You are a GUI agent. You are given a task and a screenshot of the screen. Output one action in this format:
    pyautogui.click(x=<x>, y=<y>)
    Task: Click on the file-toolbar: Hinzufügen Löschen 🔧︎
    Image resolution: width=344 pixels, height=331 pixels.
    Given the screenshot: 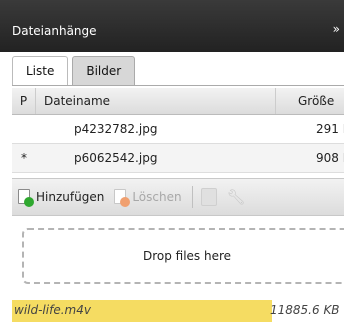 What is the action you would take?
    pyautogui.click(x=178, y=197)
    